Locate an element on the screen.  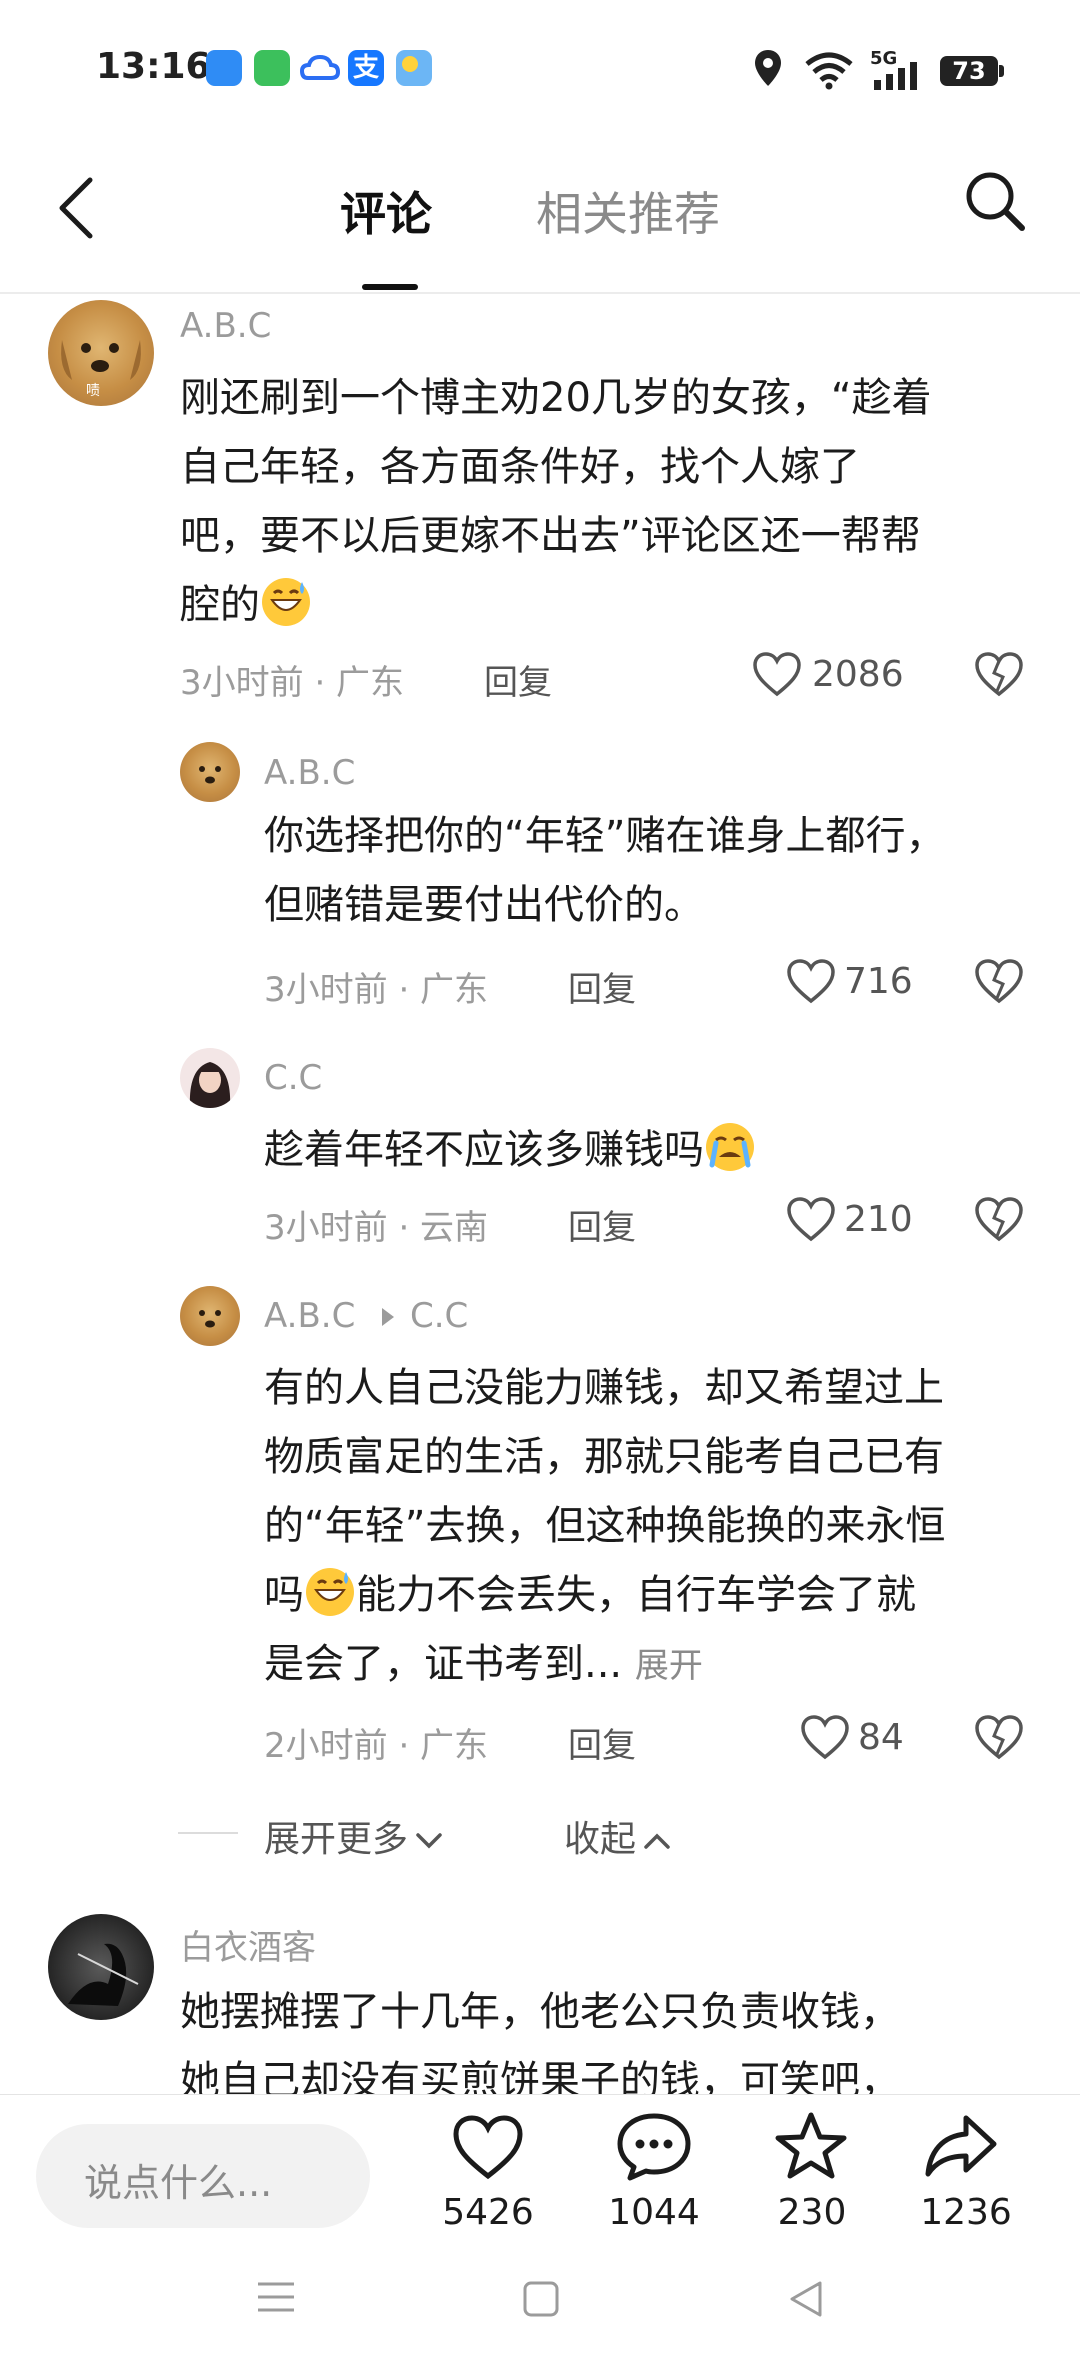
app-icon-weather is located at coordinates (414, 68).